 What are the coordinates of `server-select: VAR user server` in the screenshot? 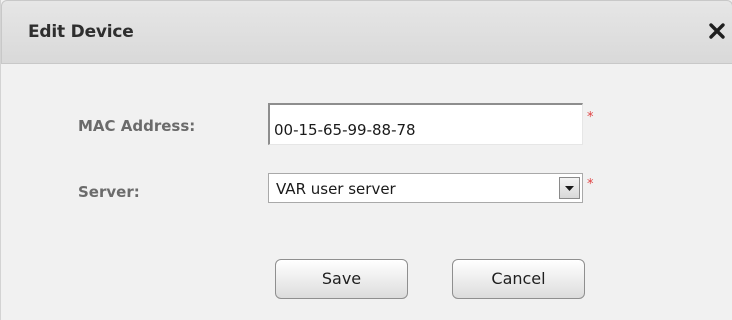 It's located at (425, 188).